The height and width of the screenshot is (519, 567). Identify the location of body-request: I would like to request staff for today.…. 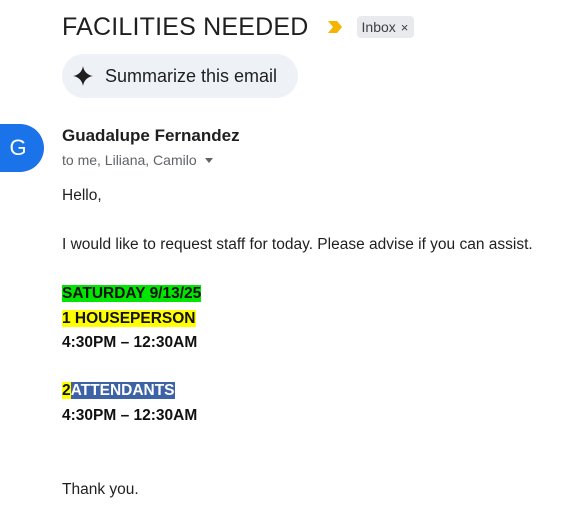
(297, 244).